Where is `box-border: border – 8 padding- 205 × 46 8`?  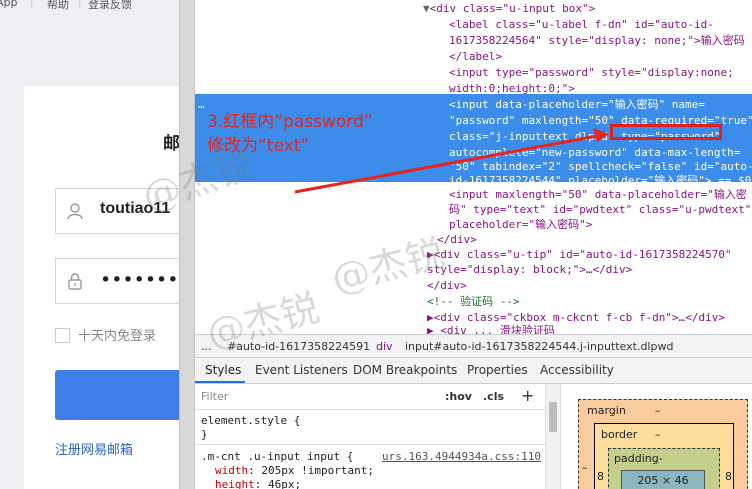 box-border: border – 8 padding- 205 × 46 8 is located at coordinates (664, 456).